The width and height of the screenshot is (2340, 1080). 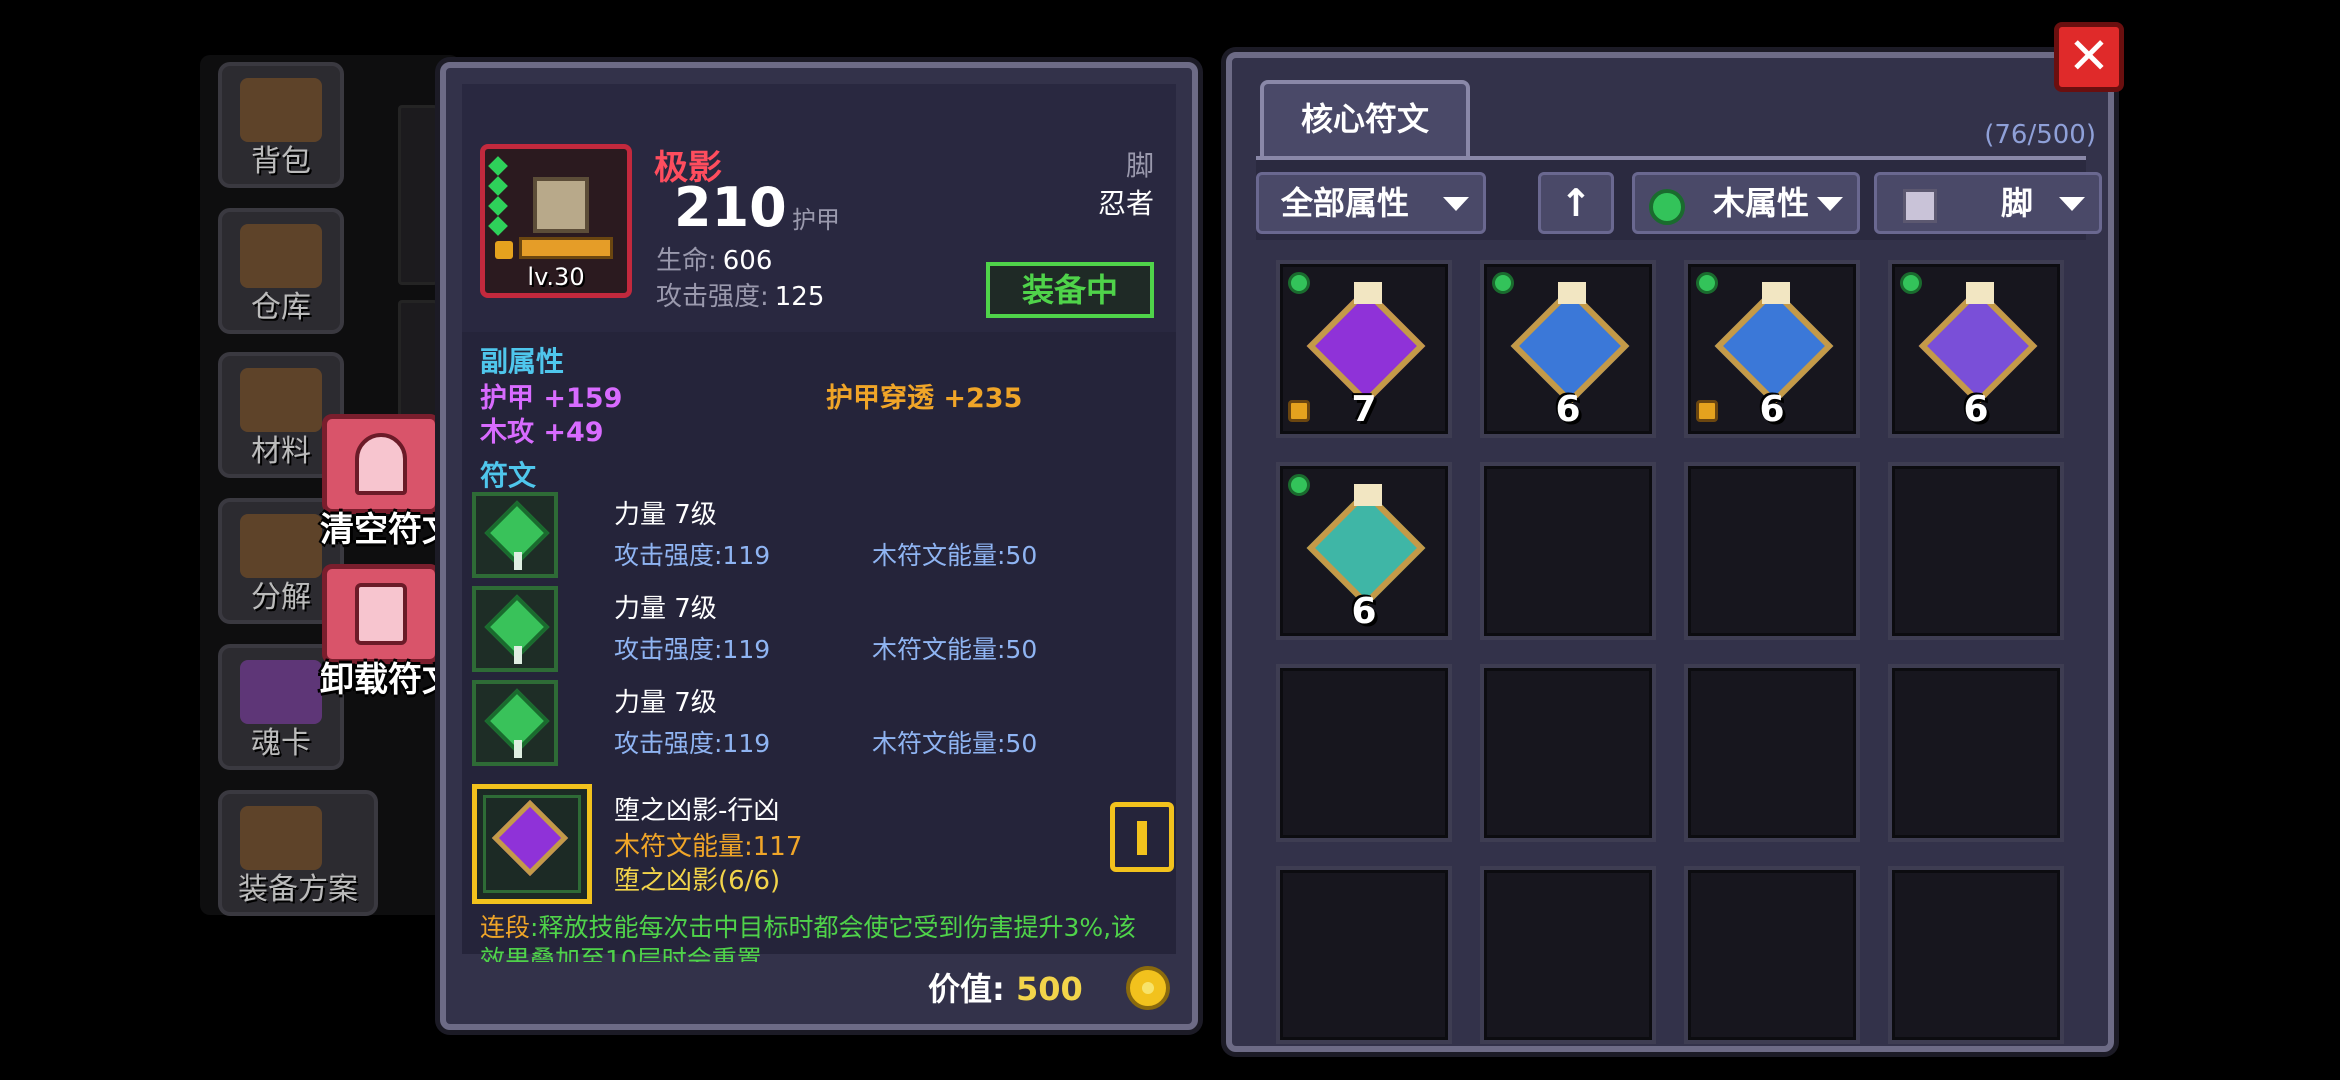 I want to click on core-rune-slot, so click(x=532, y=844).